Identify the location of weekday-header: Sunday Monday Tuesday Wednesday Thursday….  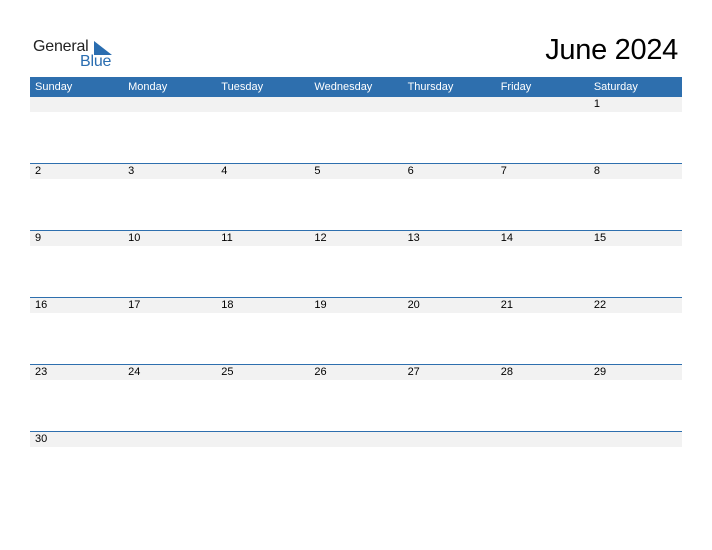
(356, 87).